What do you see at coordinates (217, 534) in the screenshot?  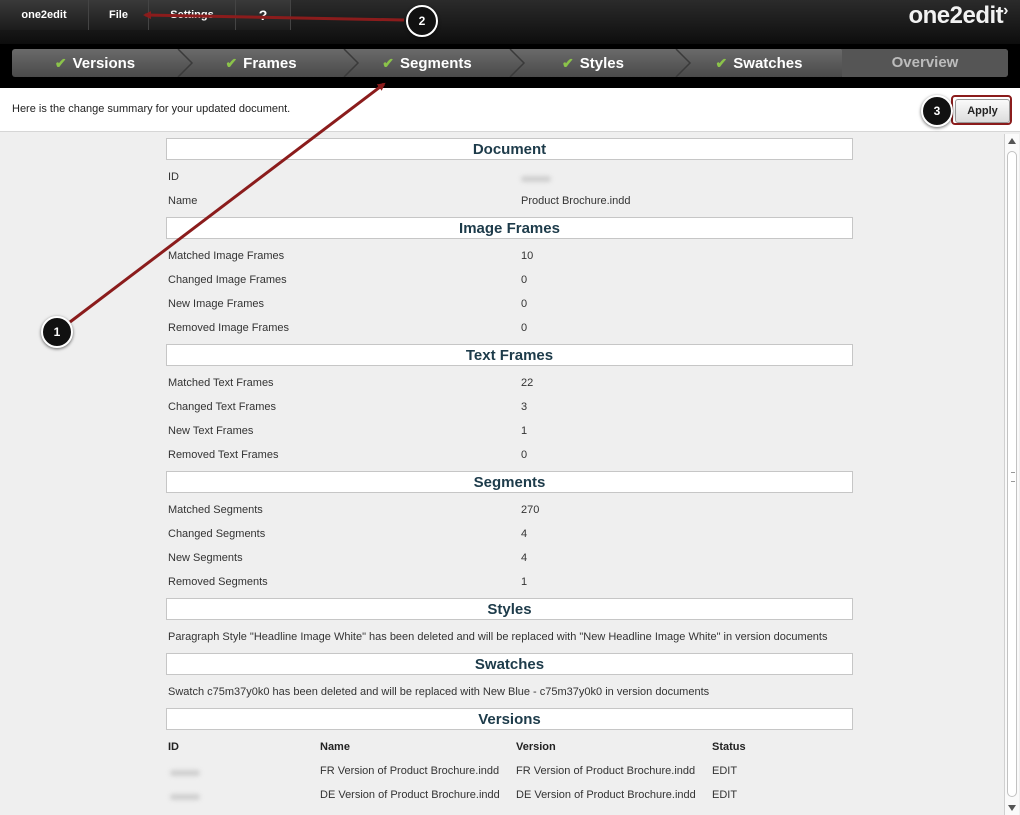 I see `row-label: Changed Segments` at bounding box center [217, 534].